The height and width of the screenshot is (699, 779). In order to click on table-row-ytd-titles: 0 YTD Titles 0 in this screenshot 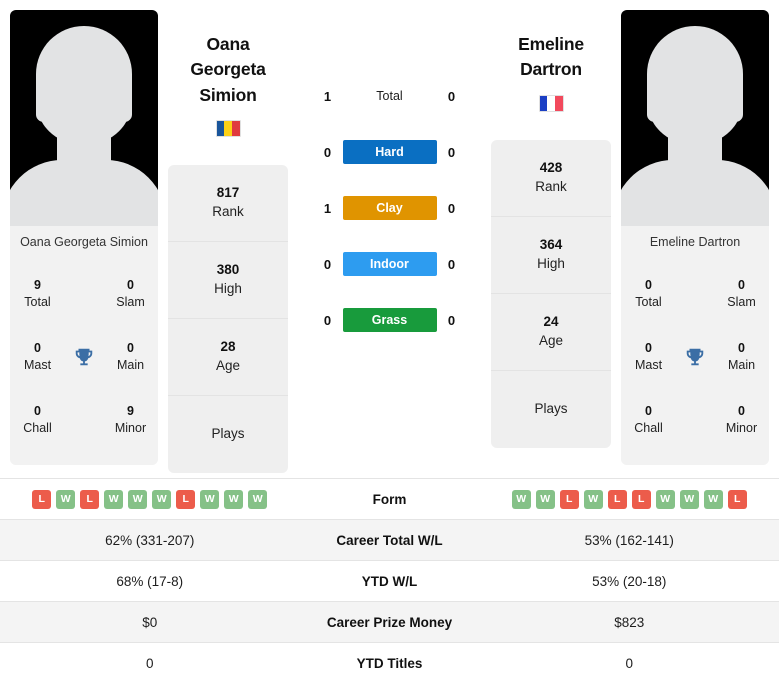, I will do `click(389, 663)`.